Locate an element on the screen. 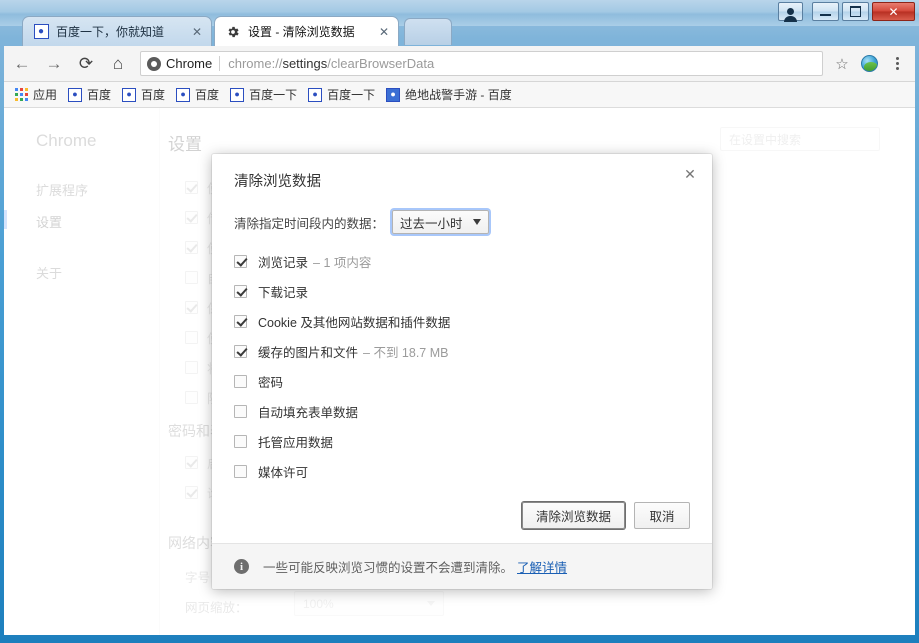 The height and width of the screenshot is (643, 919). time-range-row: 清除指定时间段内的数据： 过去一小时 is located at coordinates (462, 222).